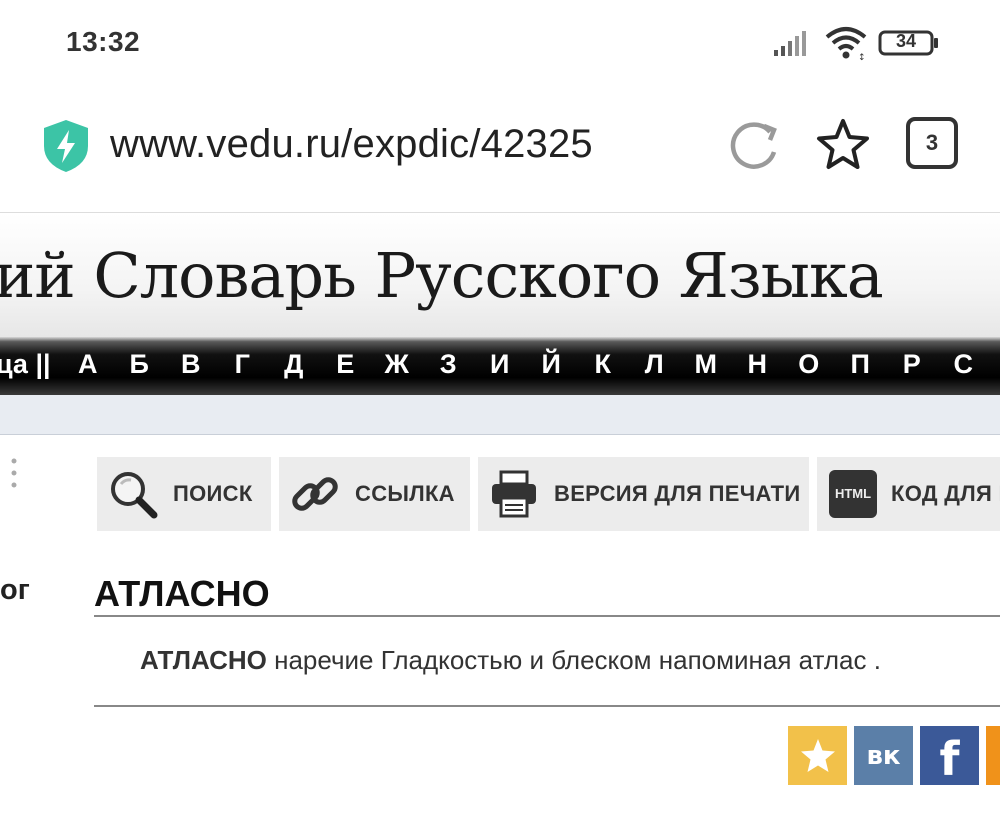 This screenshot has height=819, width=1000. I want to click on alphabet-letter: Д, so click(294, 364).